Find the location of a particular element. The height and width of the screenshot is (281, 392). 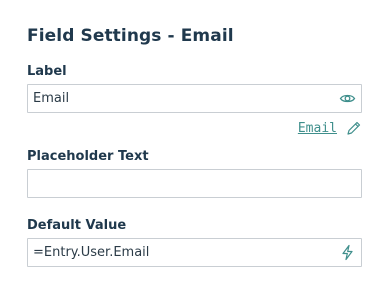

default-value-input: =Entry.User.Email is located at coordinates (194, 252).